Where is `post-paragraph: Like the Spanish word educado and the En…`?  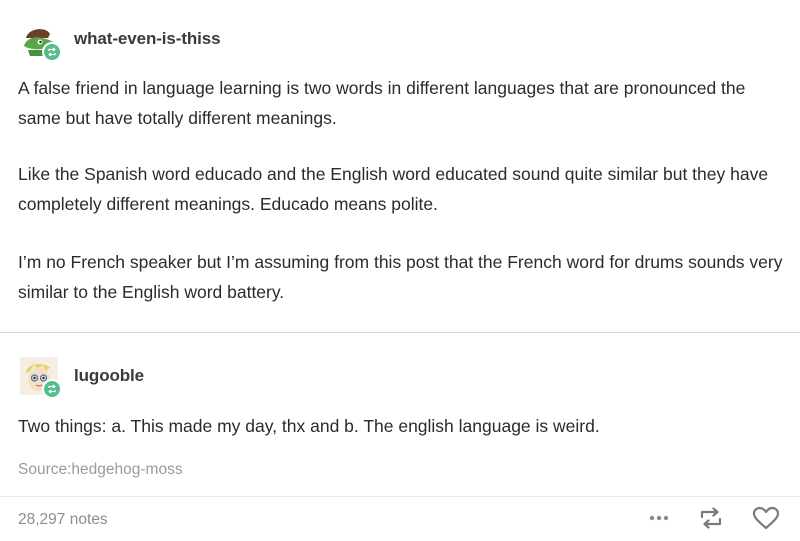
post-paragraph: Like the Spanish word educado and the En… is located at coordinates (393, 189).